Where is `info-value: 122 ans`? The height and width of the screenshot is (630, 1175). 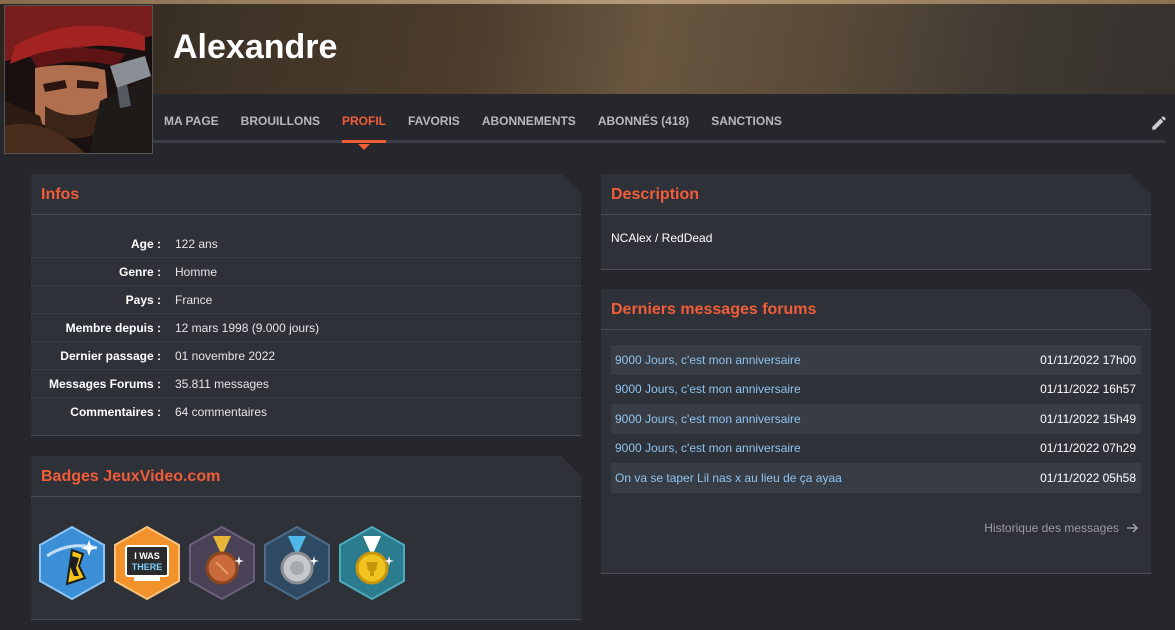 info-value: 122 ans is located at coordinates (196, 243).